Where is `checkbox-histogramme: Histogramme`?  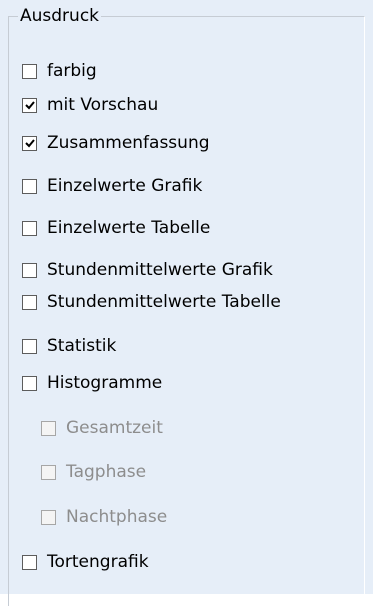 checkbox-histogramme: Histogramme is located at coordinates (92, 383).